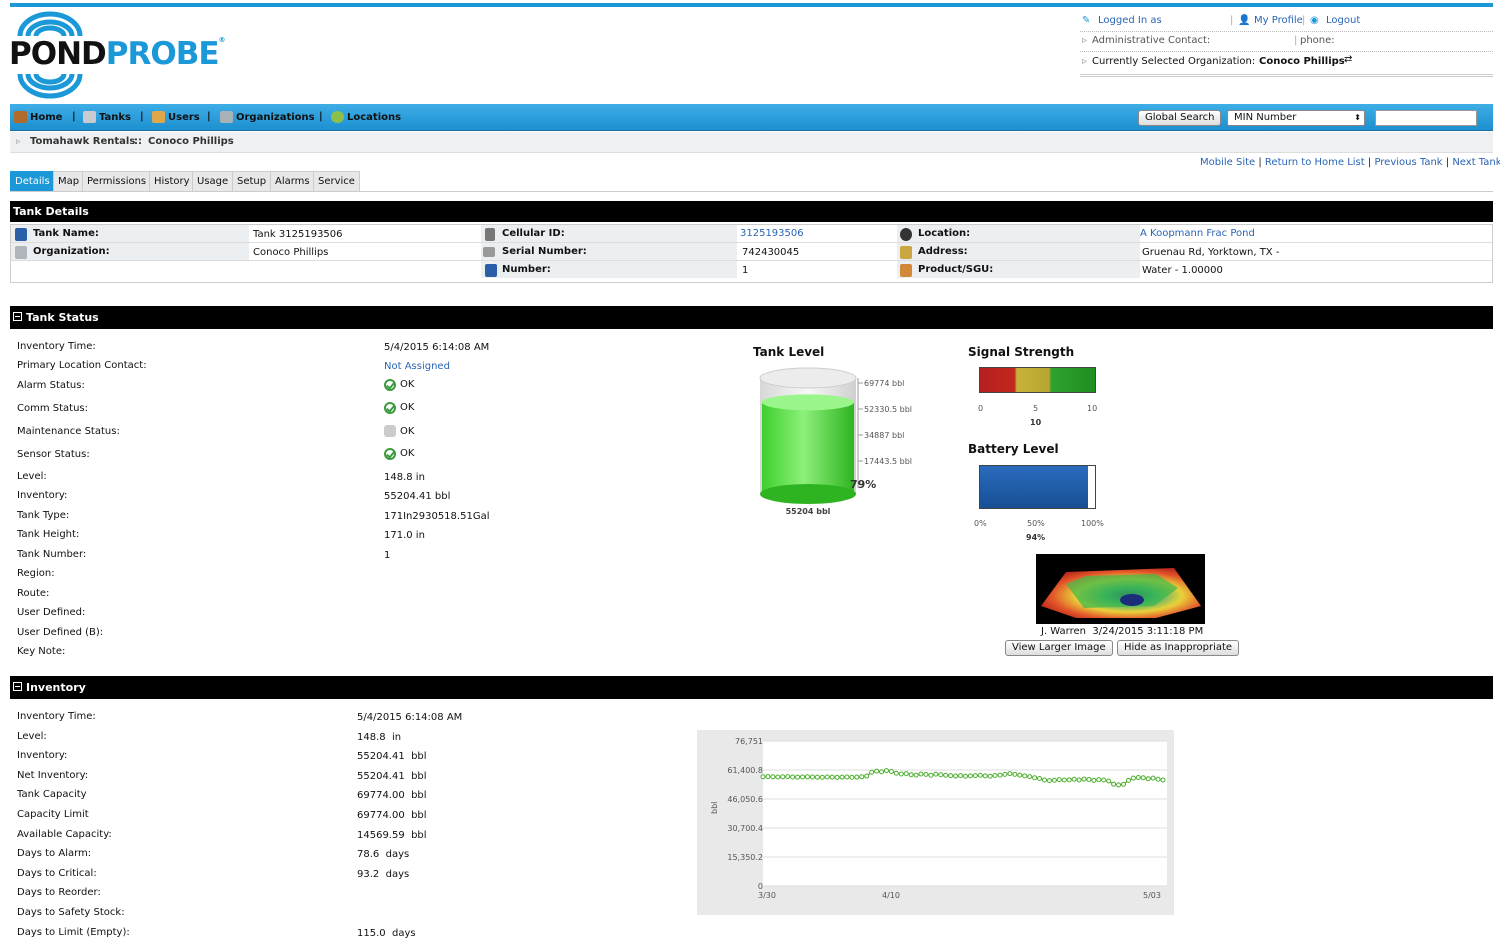  What do you see at coordinates (213, 181) in the screenshot?
I see `tab-usage: Usage` at bounding box center [213, 181].